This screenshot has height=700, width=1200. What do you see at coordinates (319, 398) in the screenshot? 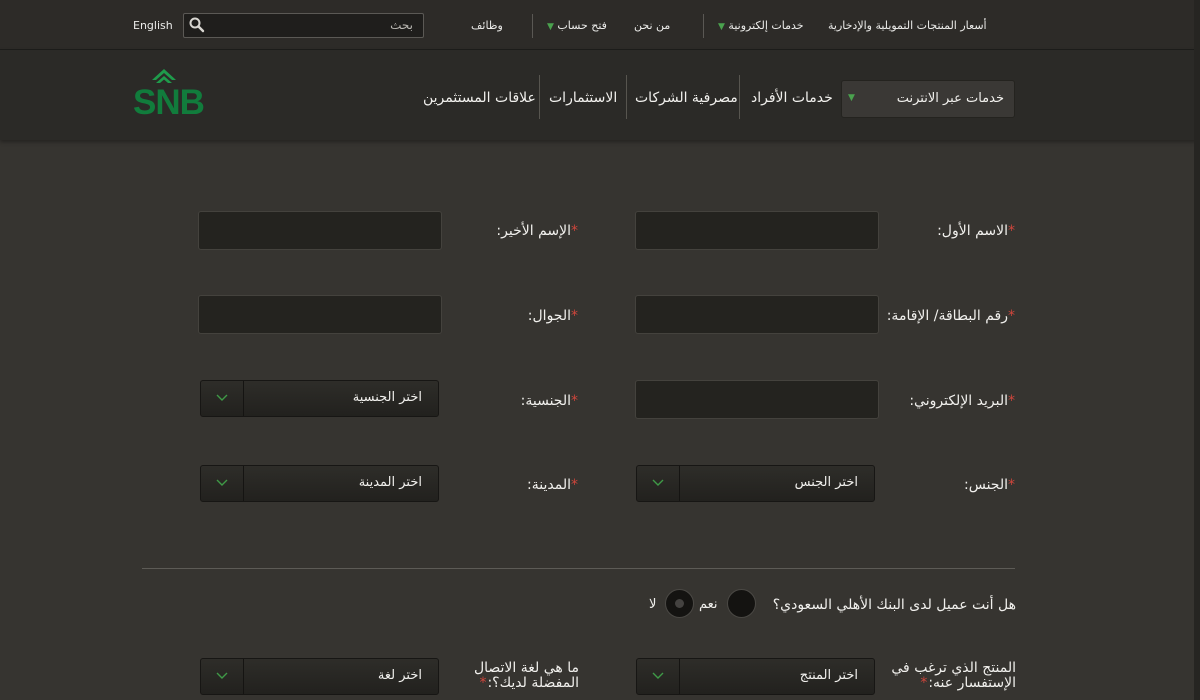
I see `nationality-select: اختر الجنسية` at bounding box center [319, 398].